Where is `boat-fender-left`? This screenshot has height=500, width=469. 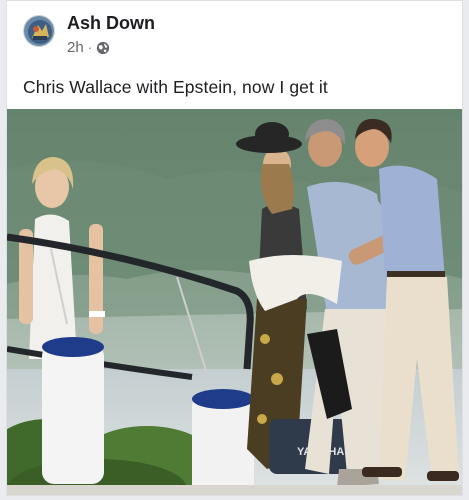
boat-fender-left is located at coordinates (73, 410).